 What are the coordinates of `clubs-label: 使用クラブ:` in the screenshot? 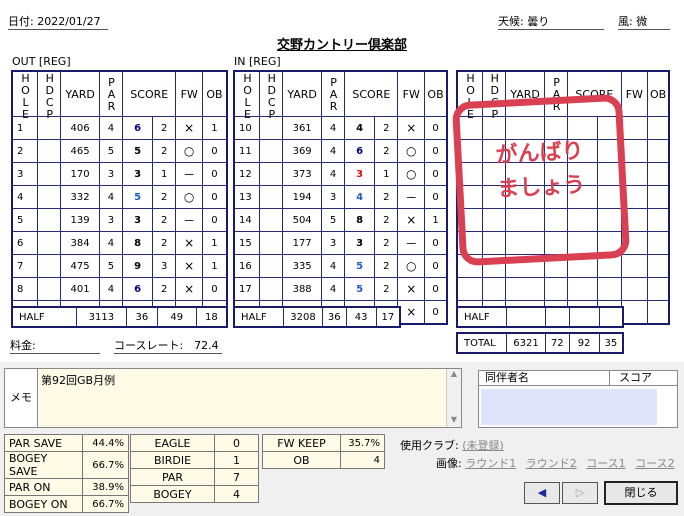 It's located at (429, 445).